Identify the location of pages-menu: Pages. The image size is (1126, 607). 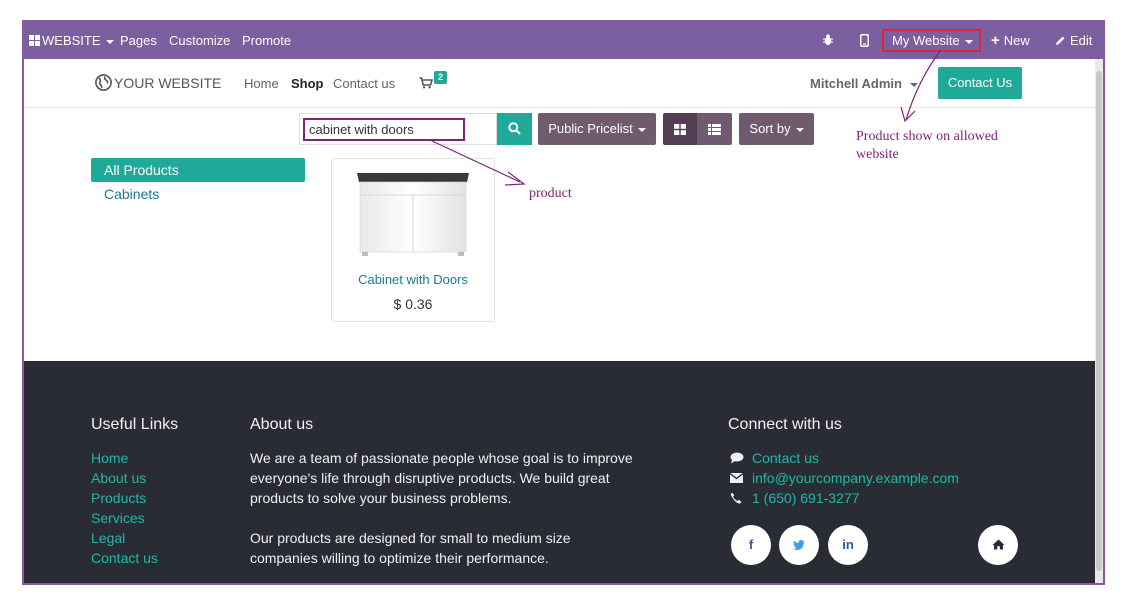
(138, 40).